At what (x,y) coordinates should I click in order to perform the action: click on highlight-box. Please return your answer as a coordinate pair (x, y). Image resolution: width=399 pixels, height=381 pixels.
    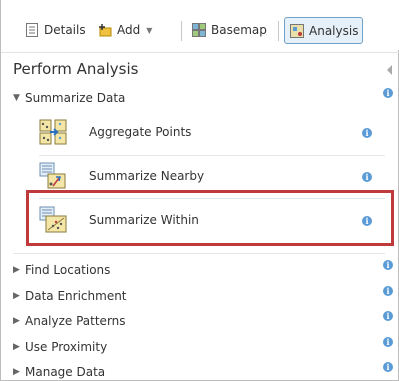
    Looking at the image, I should click on (210, 218).